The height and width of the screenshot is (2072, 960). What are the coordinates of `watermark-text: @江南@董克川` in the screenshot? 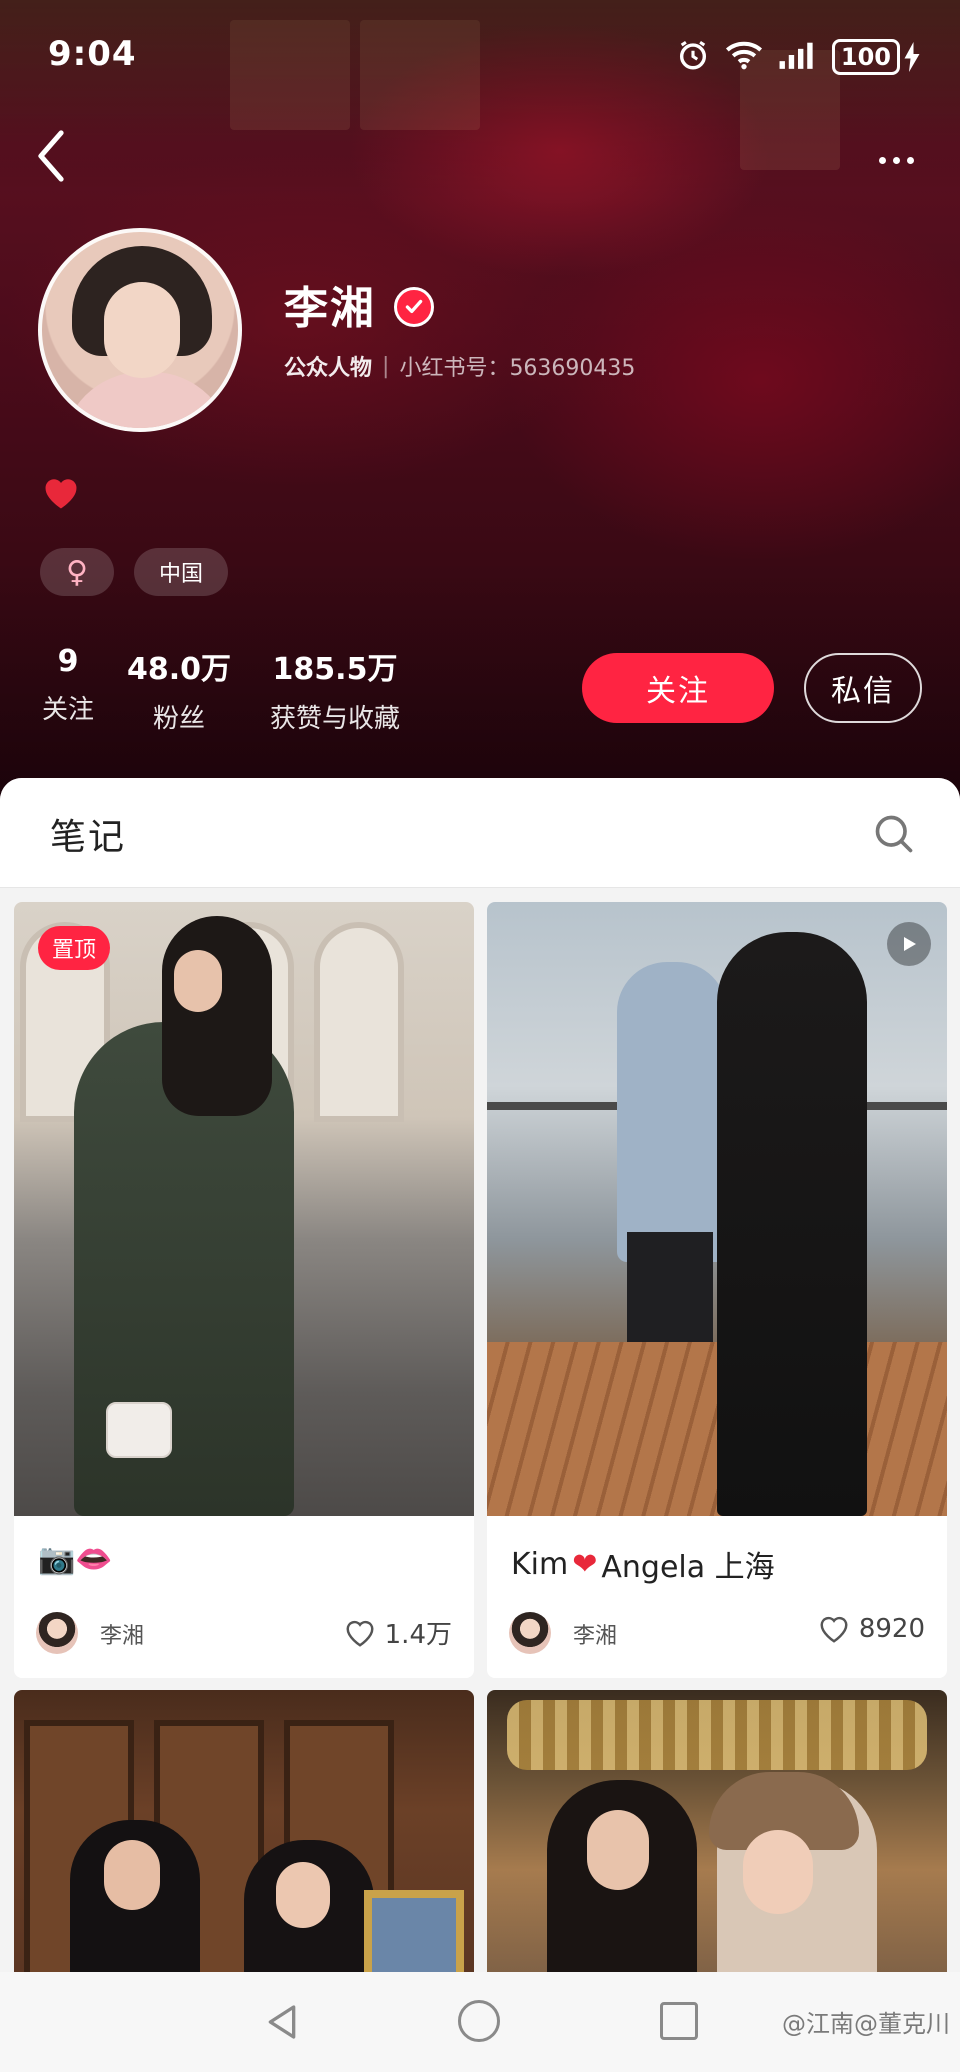 It's located at (866, 2024).